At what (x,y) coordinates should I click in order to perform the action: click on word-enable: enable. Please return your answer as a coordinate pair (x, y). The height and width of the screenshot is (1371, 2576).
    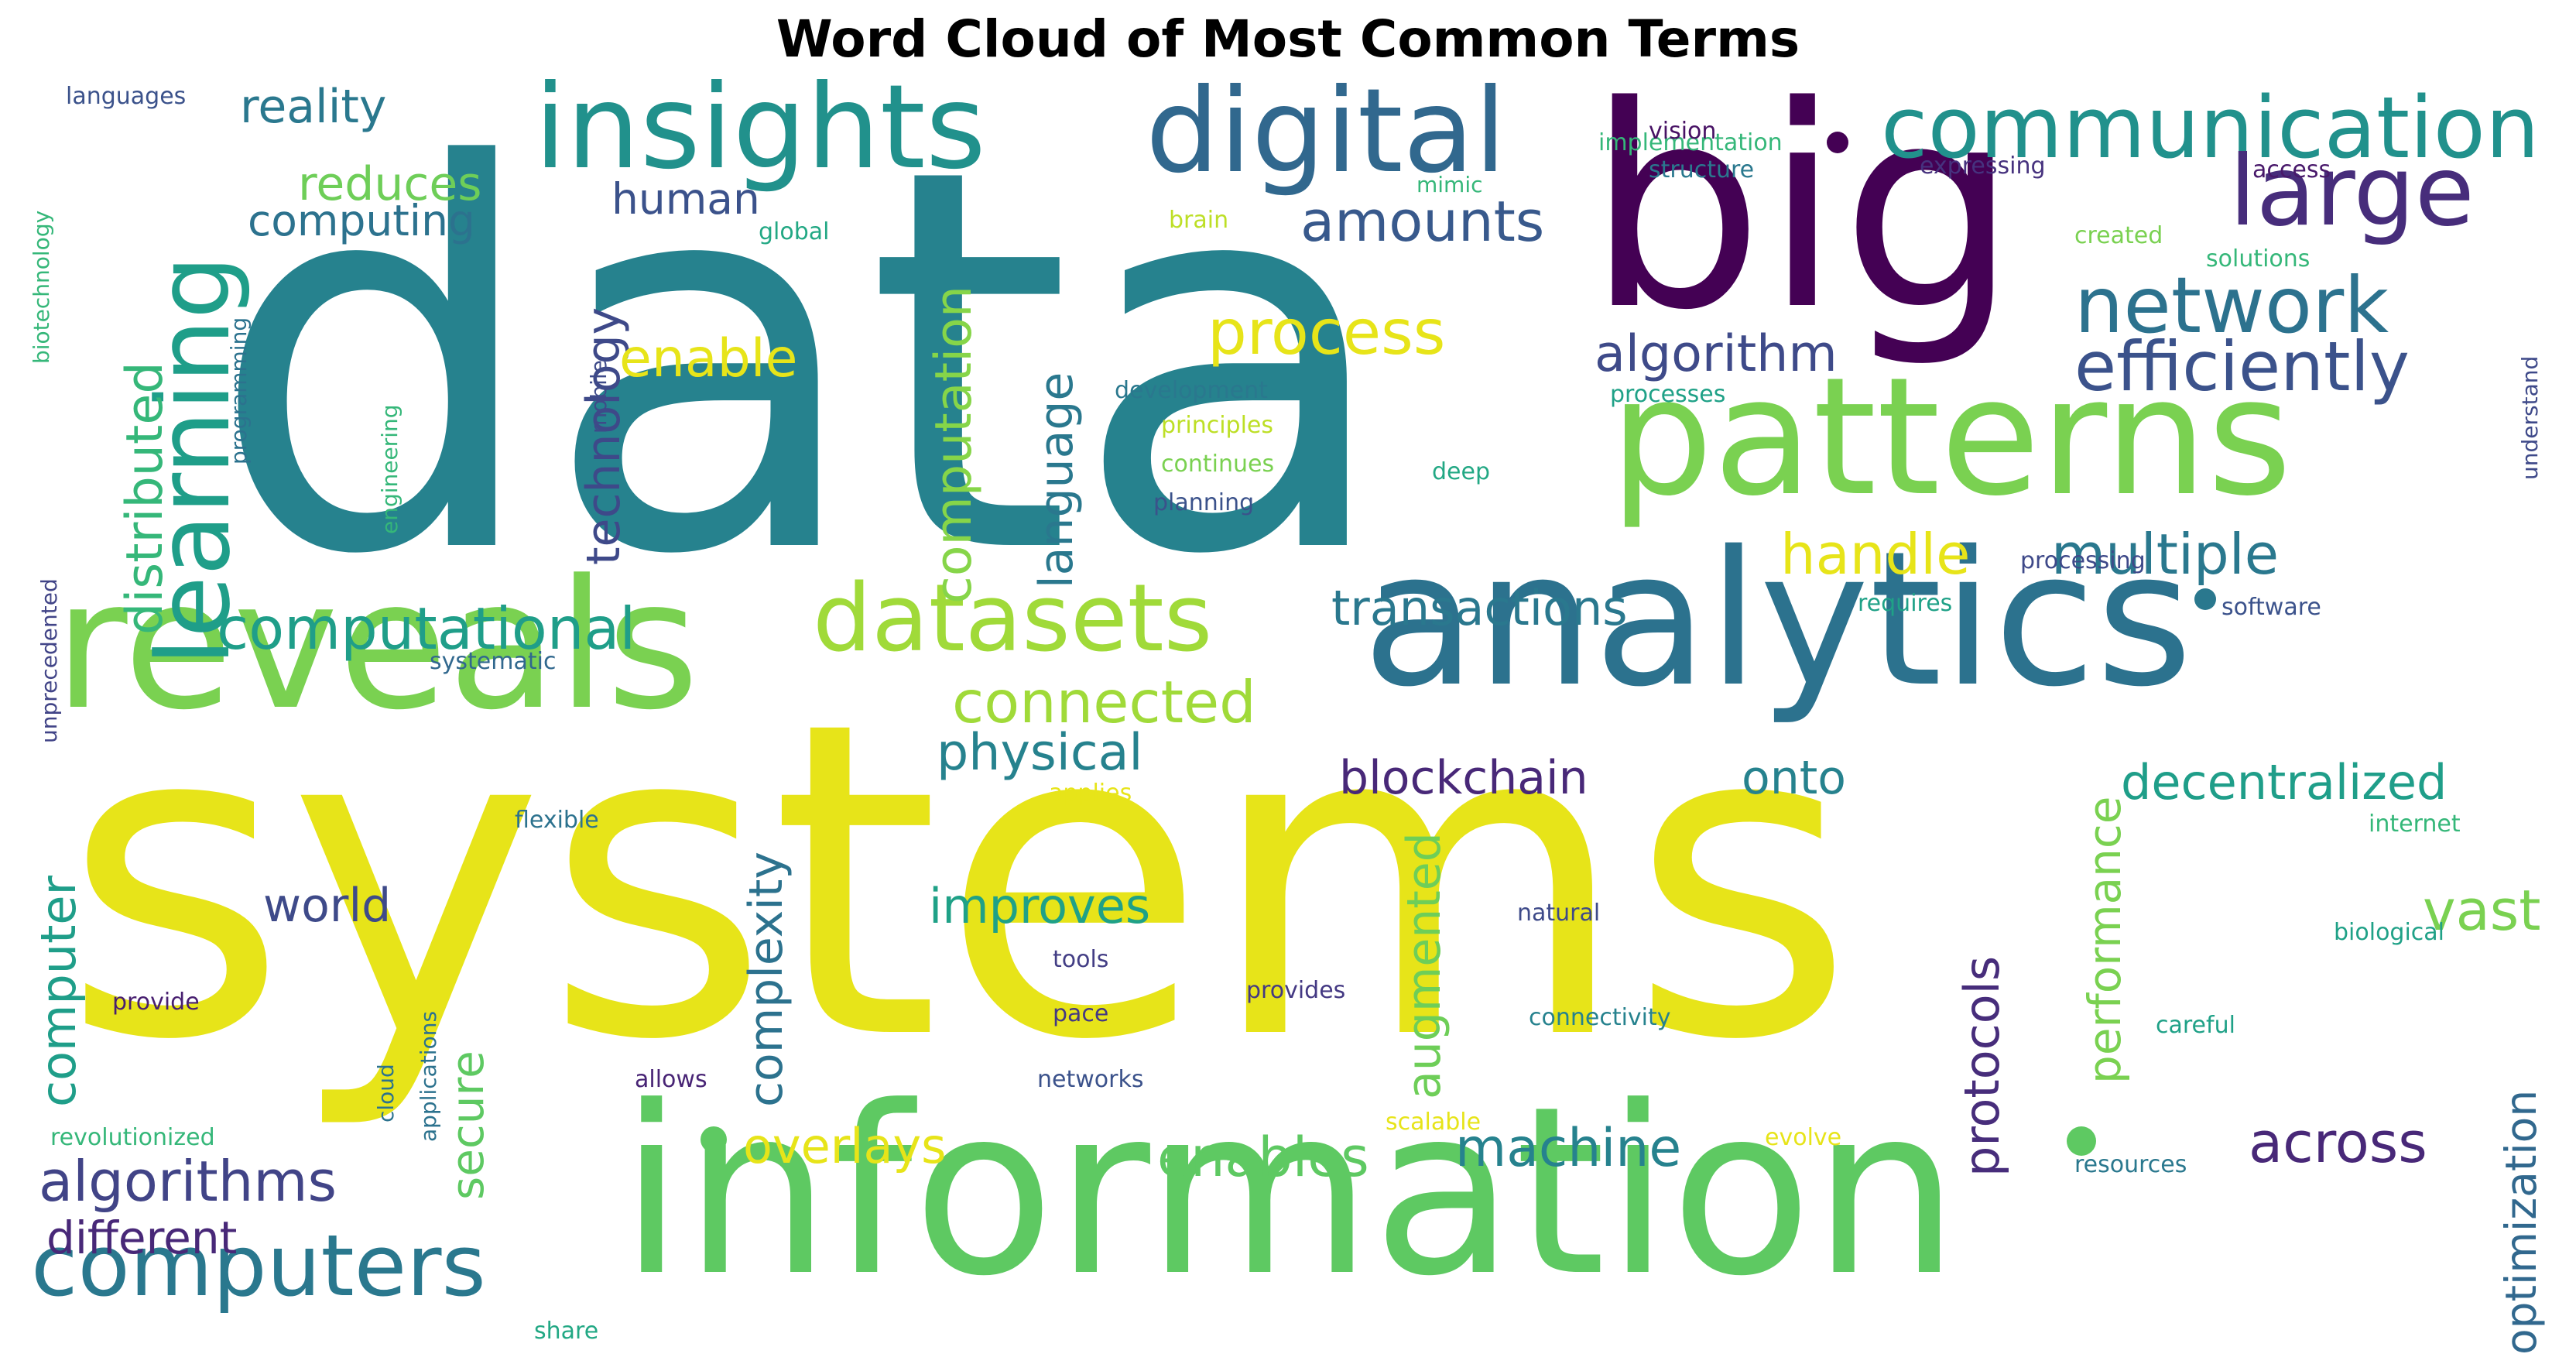
    Looking at the image, I should click on (708, 359).